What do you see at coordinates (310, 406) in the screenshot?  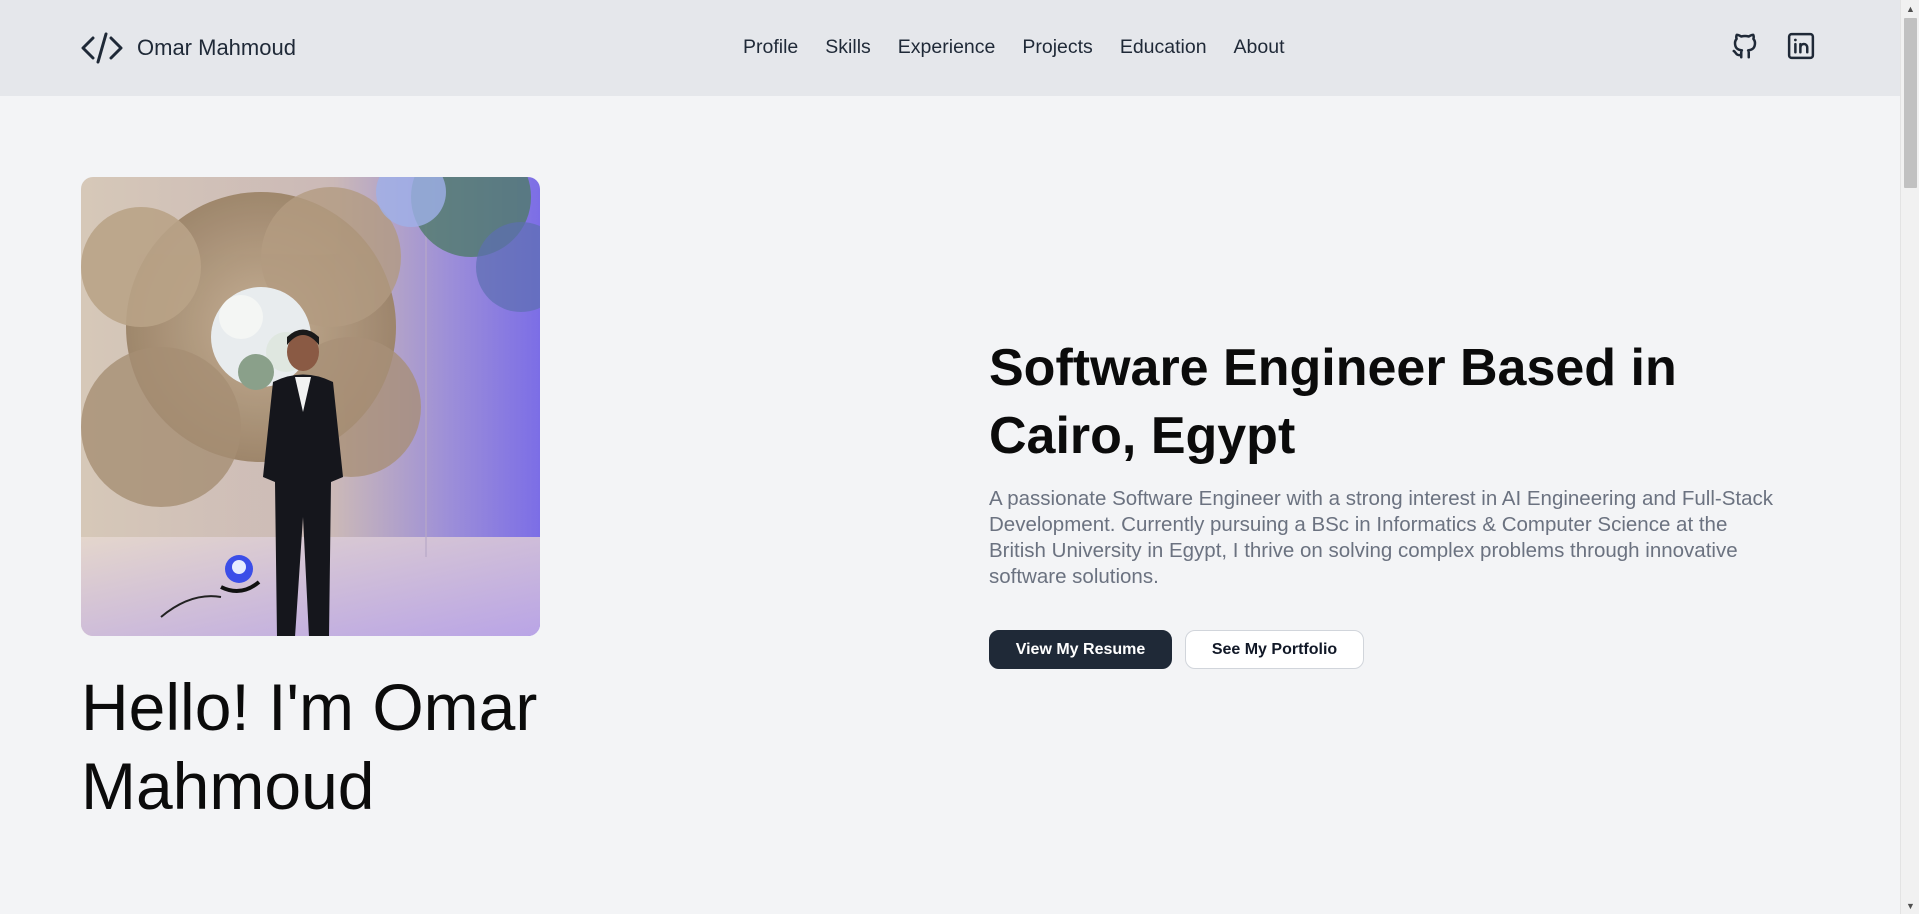 I see `profile-photo` at bounding box center [310, 406].